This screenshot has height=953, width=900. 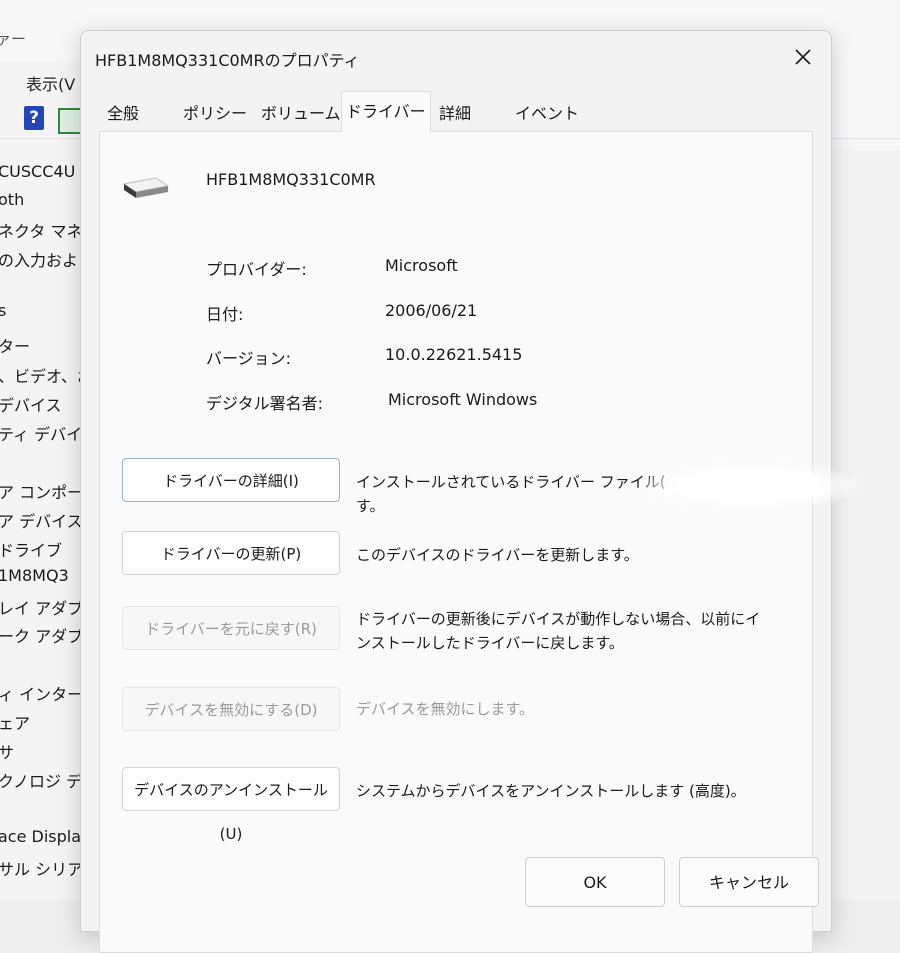 What do you see at coordinates (490, 643) in the screenshot?
I see `description-line: ンストールしたドライバーに戻します。` at bounding box center [490, 643].